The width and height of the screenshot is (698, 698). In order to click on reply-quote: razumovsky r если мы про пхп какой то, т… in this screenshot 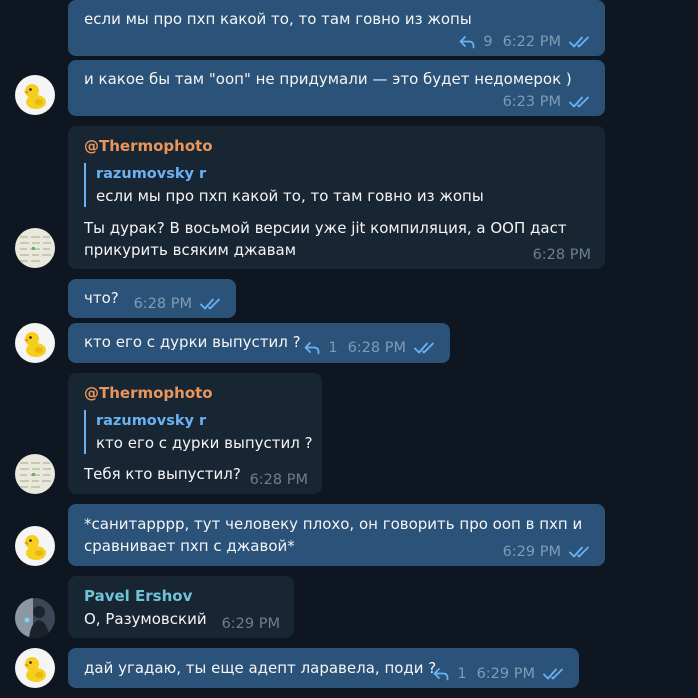, I will do `click(284, 185)`.